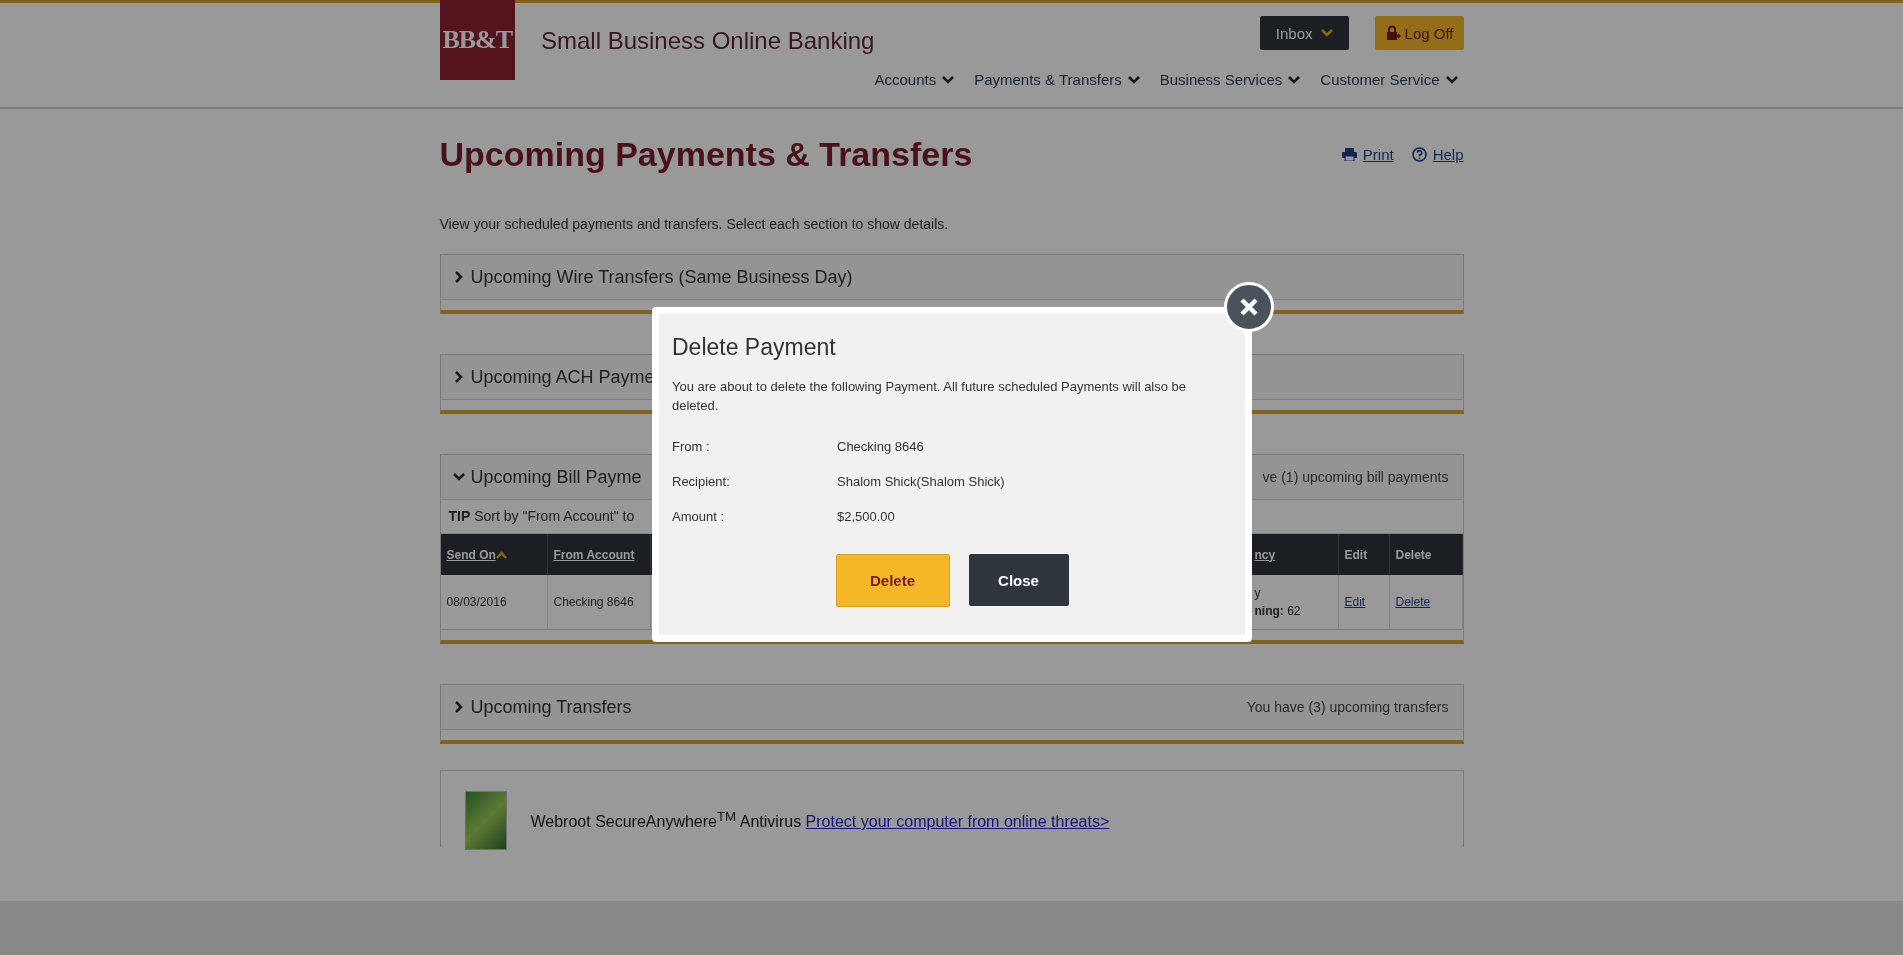 The width and height of the screenshot is (1903, 955). Describe the element at coordinates (1437, 154) in the screenshot. I see `help-link: Help` at that location.